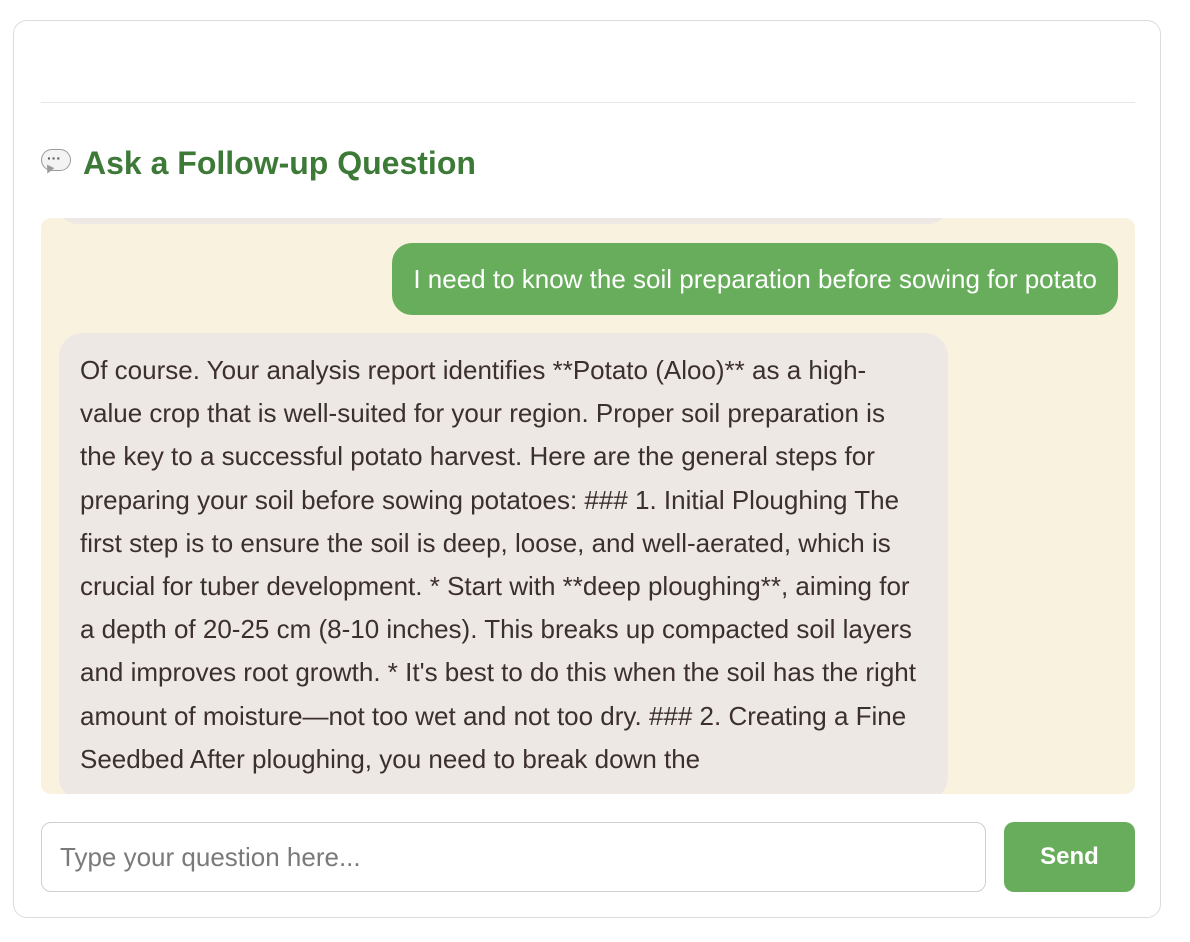 The width and height of the screenshot is (1190, 942). I want to click on previous-message-bubble, so click(503, 221).